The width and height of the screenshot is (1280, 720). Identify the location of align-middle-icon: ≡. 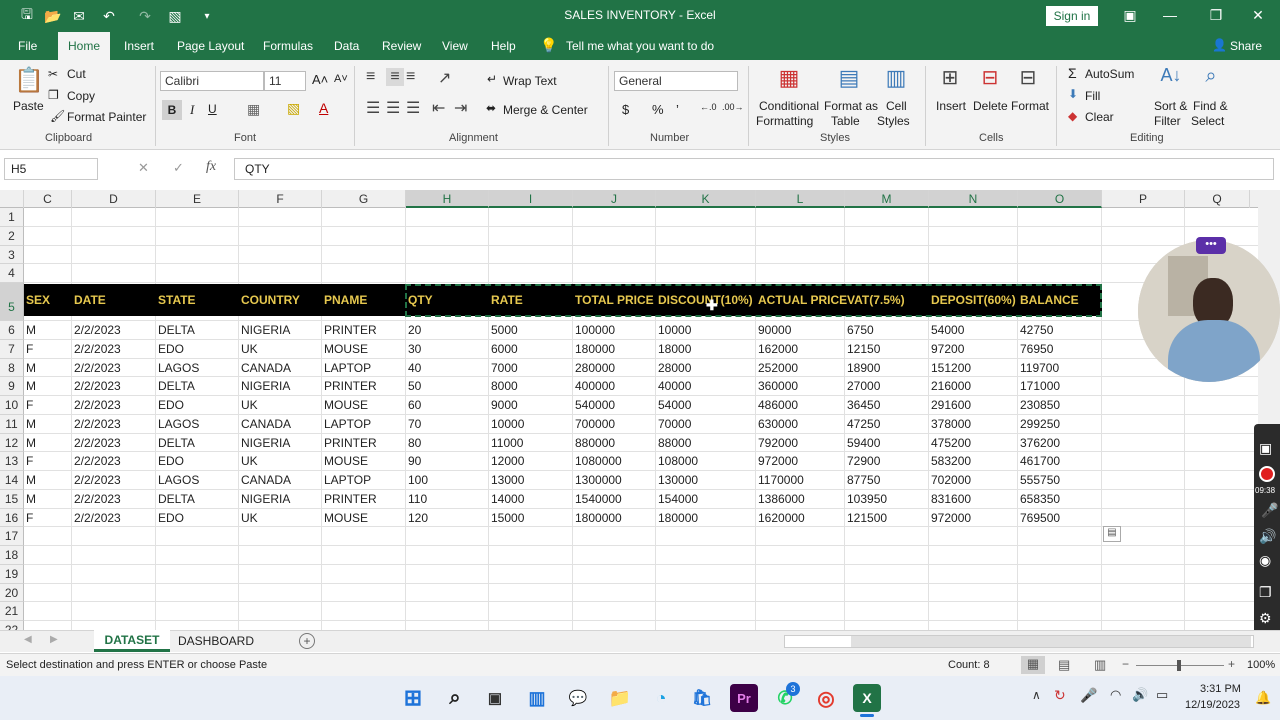
(395, 77).